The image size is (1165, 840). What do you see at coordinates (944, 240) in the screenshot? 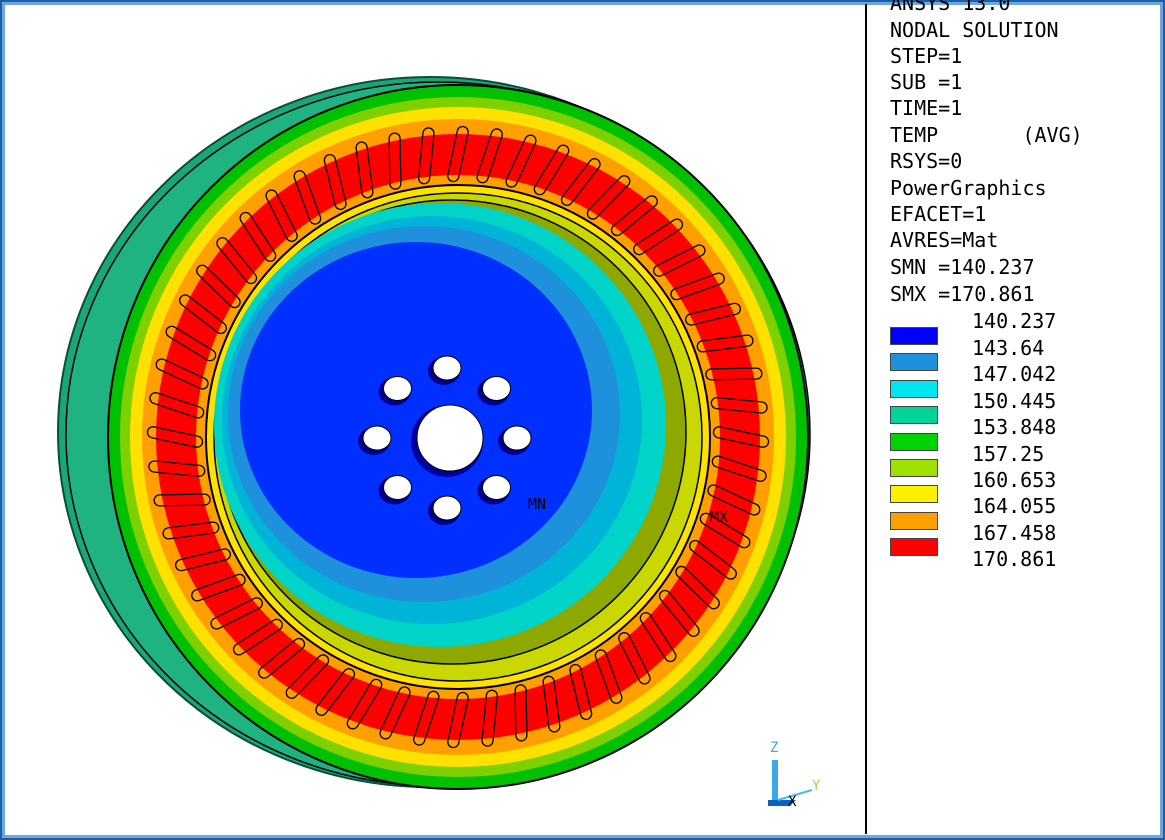
I see `info-line: AVRES=Mat` at bounding box center [944, 240].